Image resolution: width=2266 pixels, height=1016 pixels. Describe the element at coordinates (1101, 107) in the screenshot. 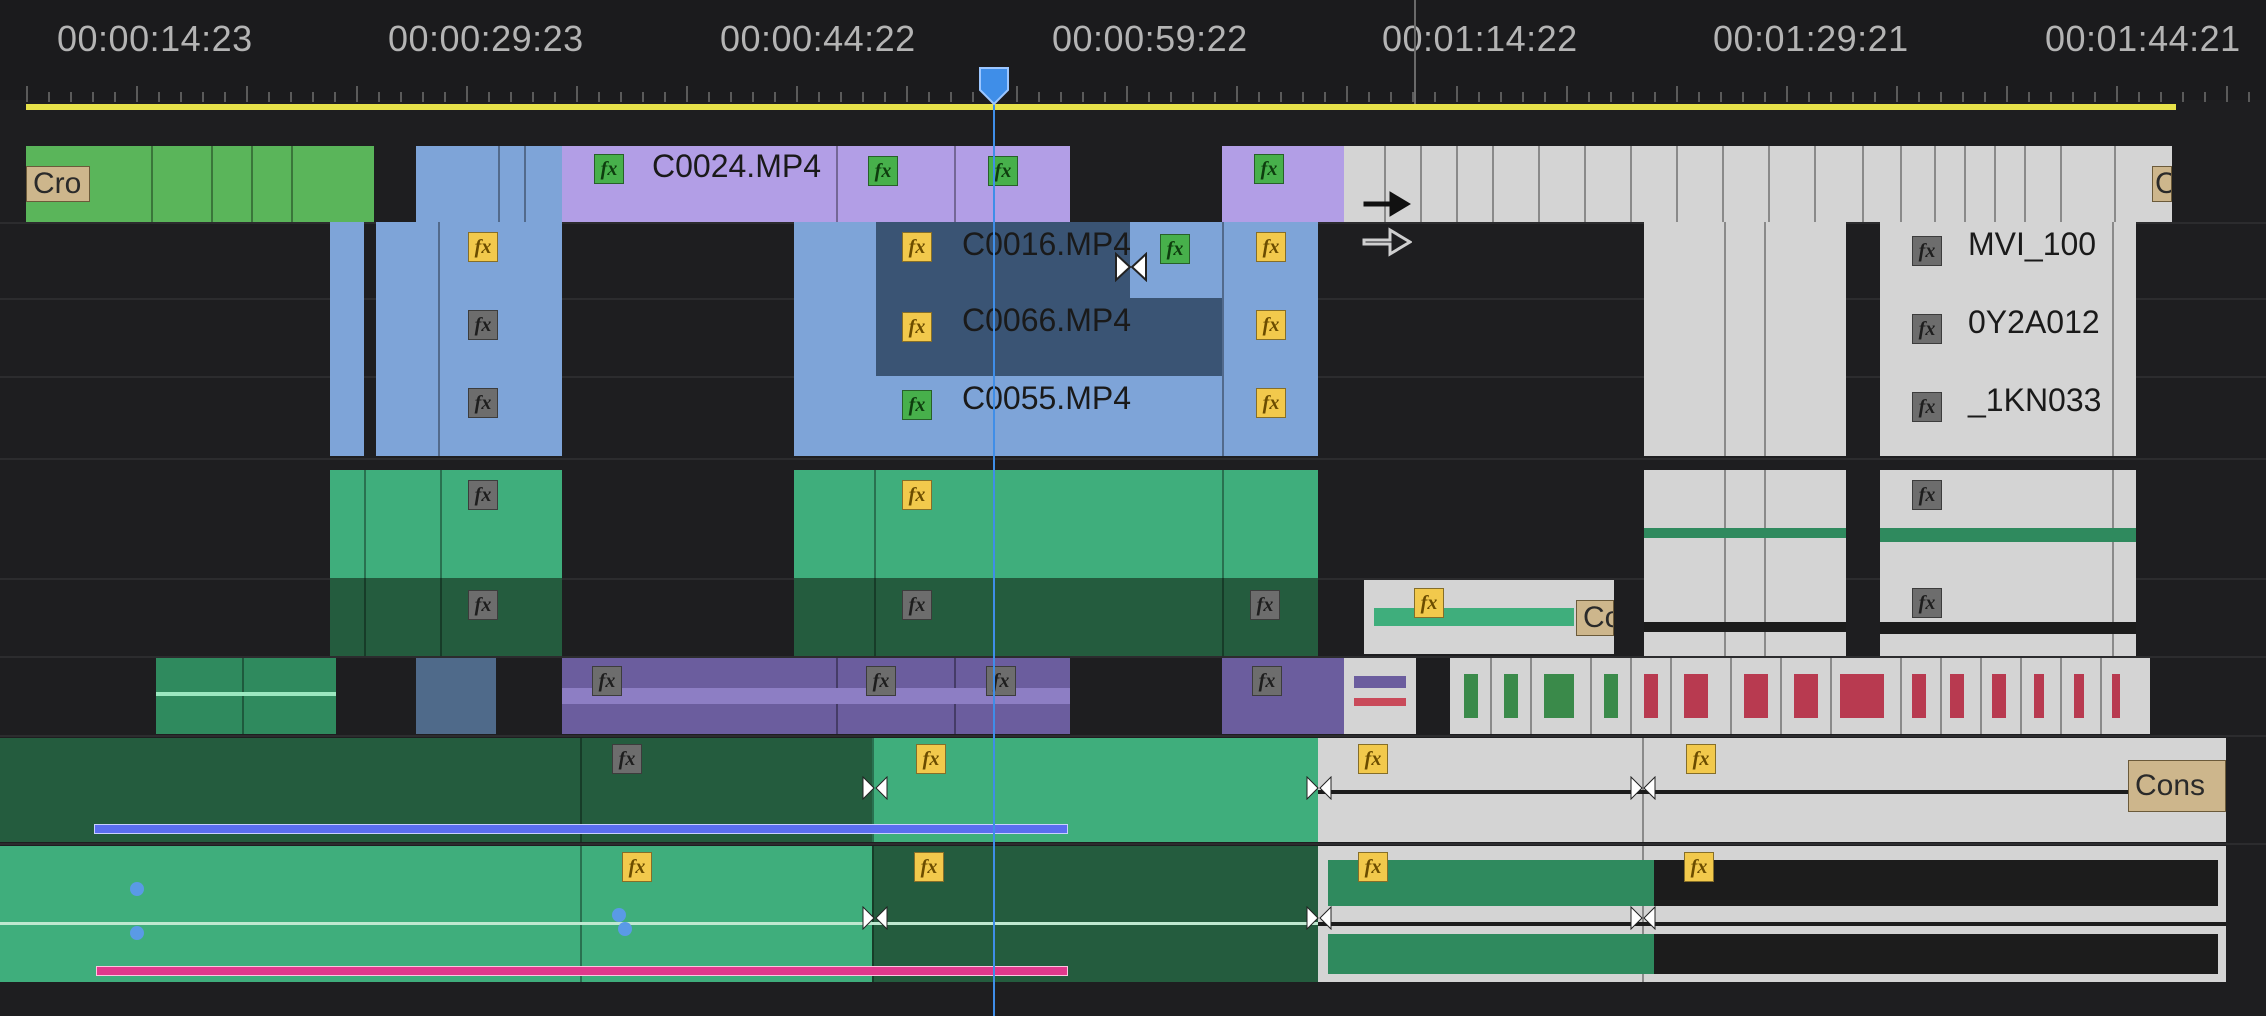

I see `work-area-bar` at that location.